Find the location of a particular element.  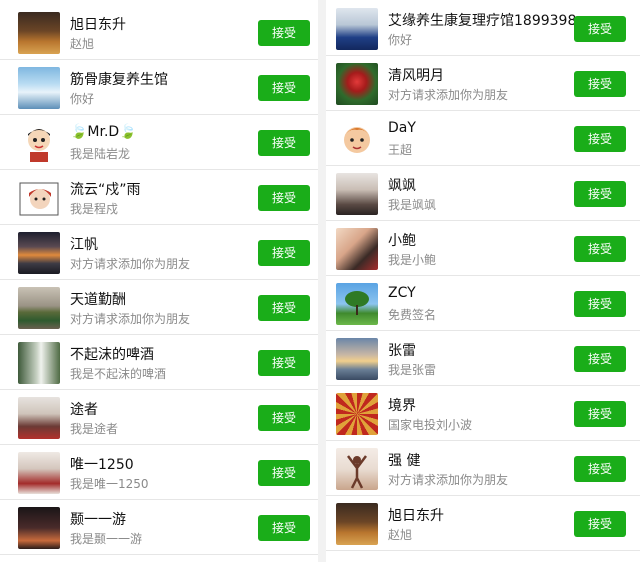

sunset-sea-avatar is located at coordinates (357, 359).